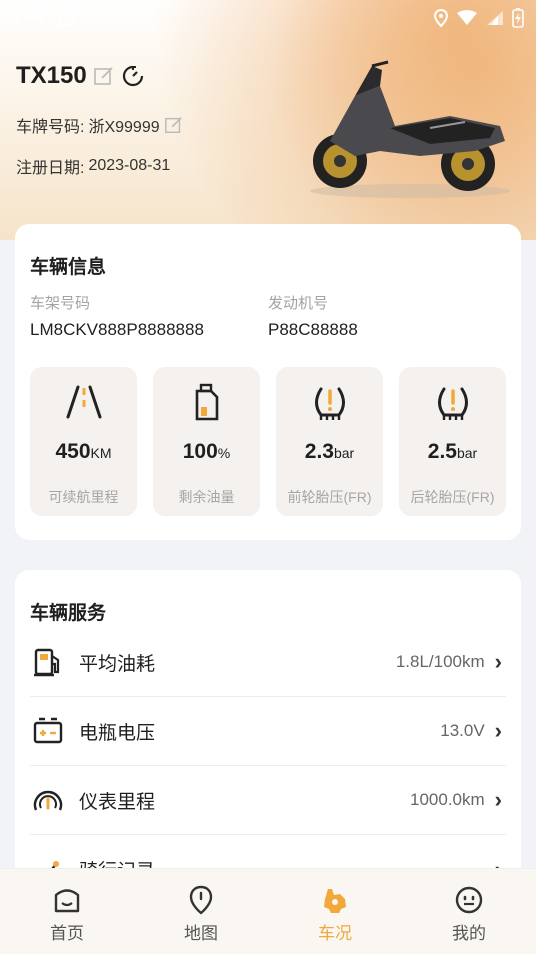  Describe the element at coordinates (67, 933) in the screenshot. I see `tab-label: 首页` at that location.